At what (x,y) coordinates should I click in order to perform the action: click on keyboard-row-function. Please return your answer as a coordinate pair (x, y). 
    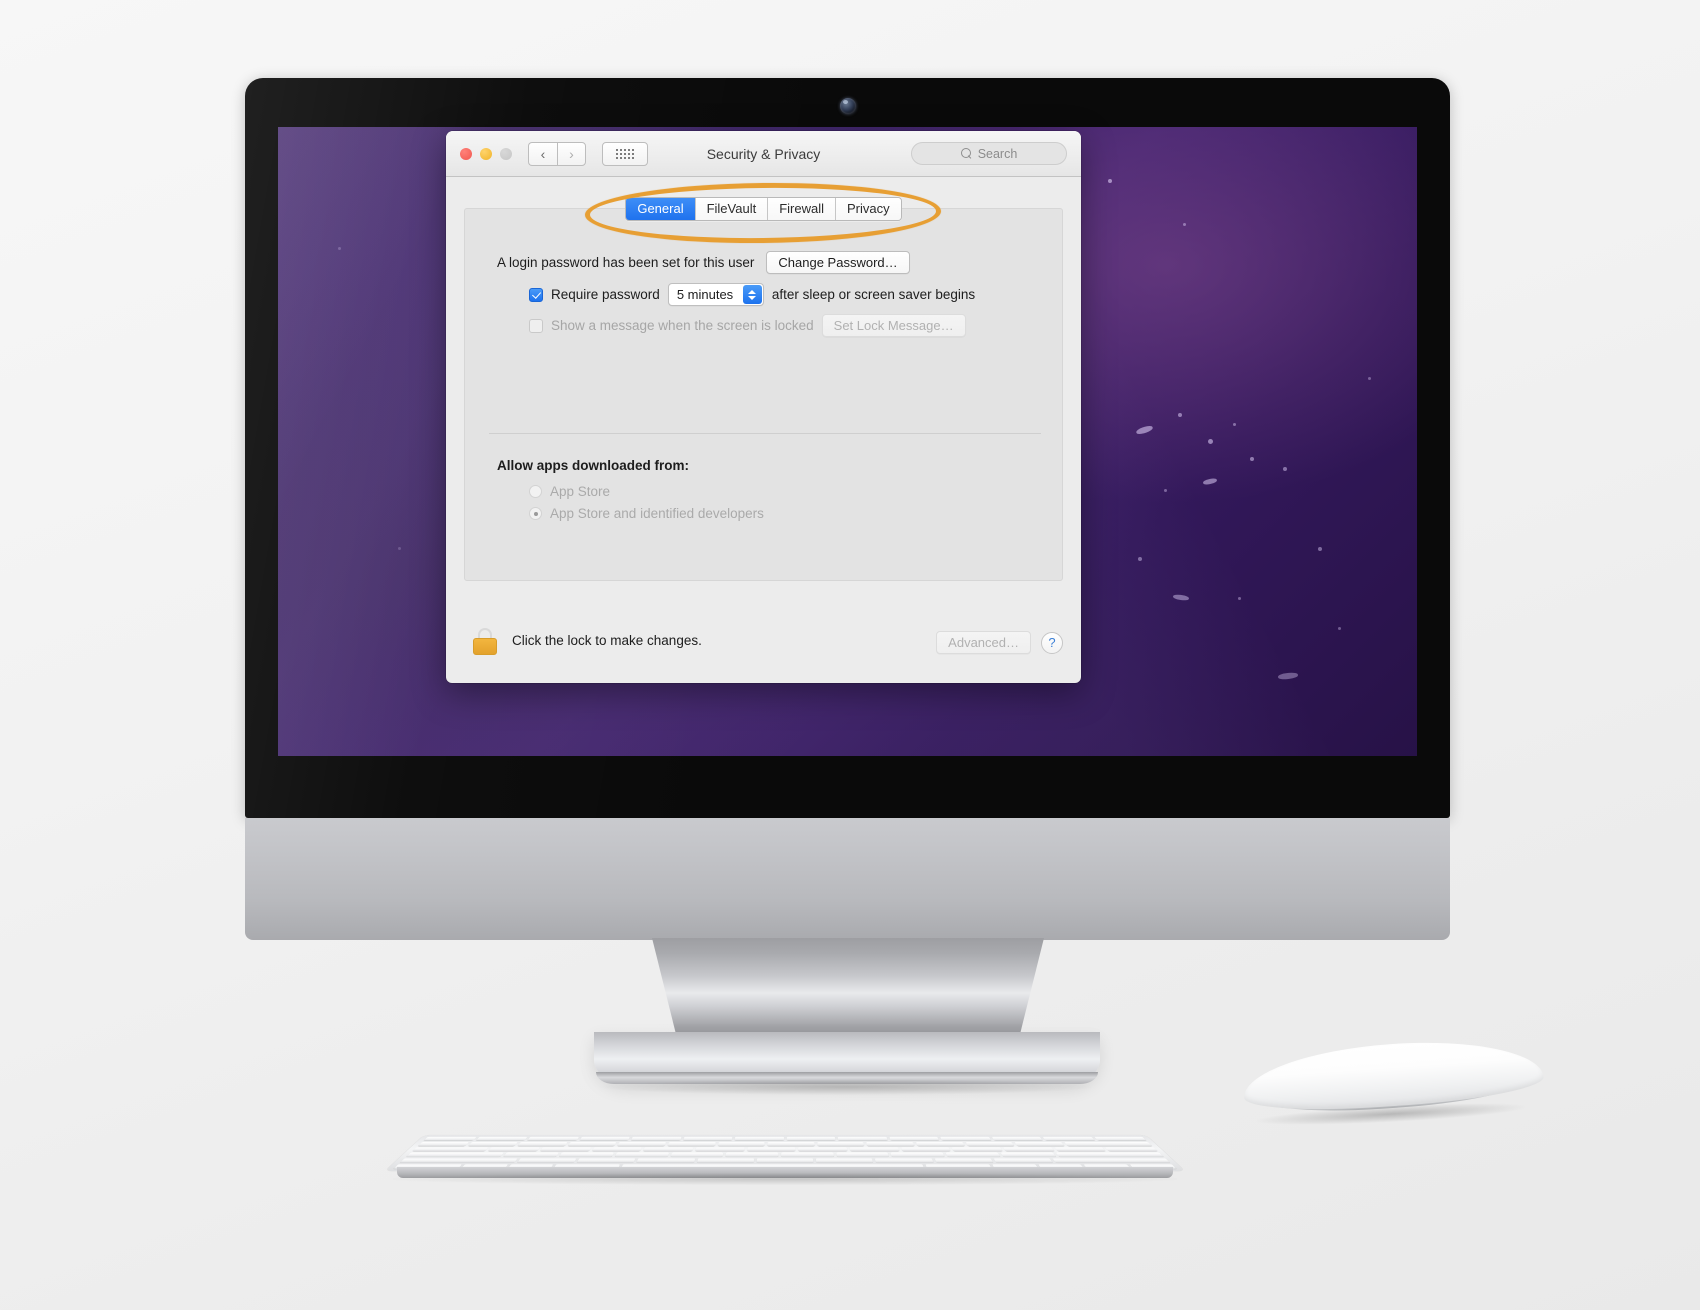
    Looking at the image, I should click on (785, 1138).